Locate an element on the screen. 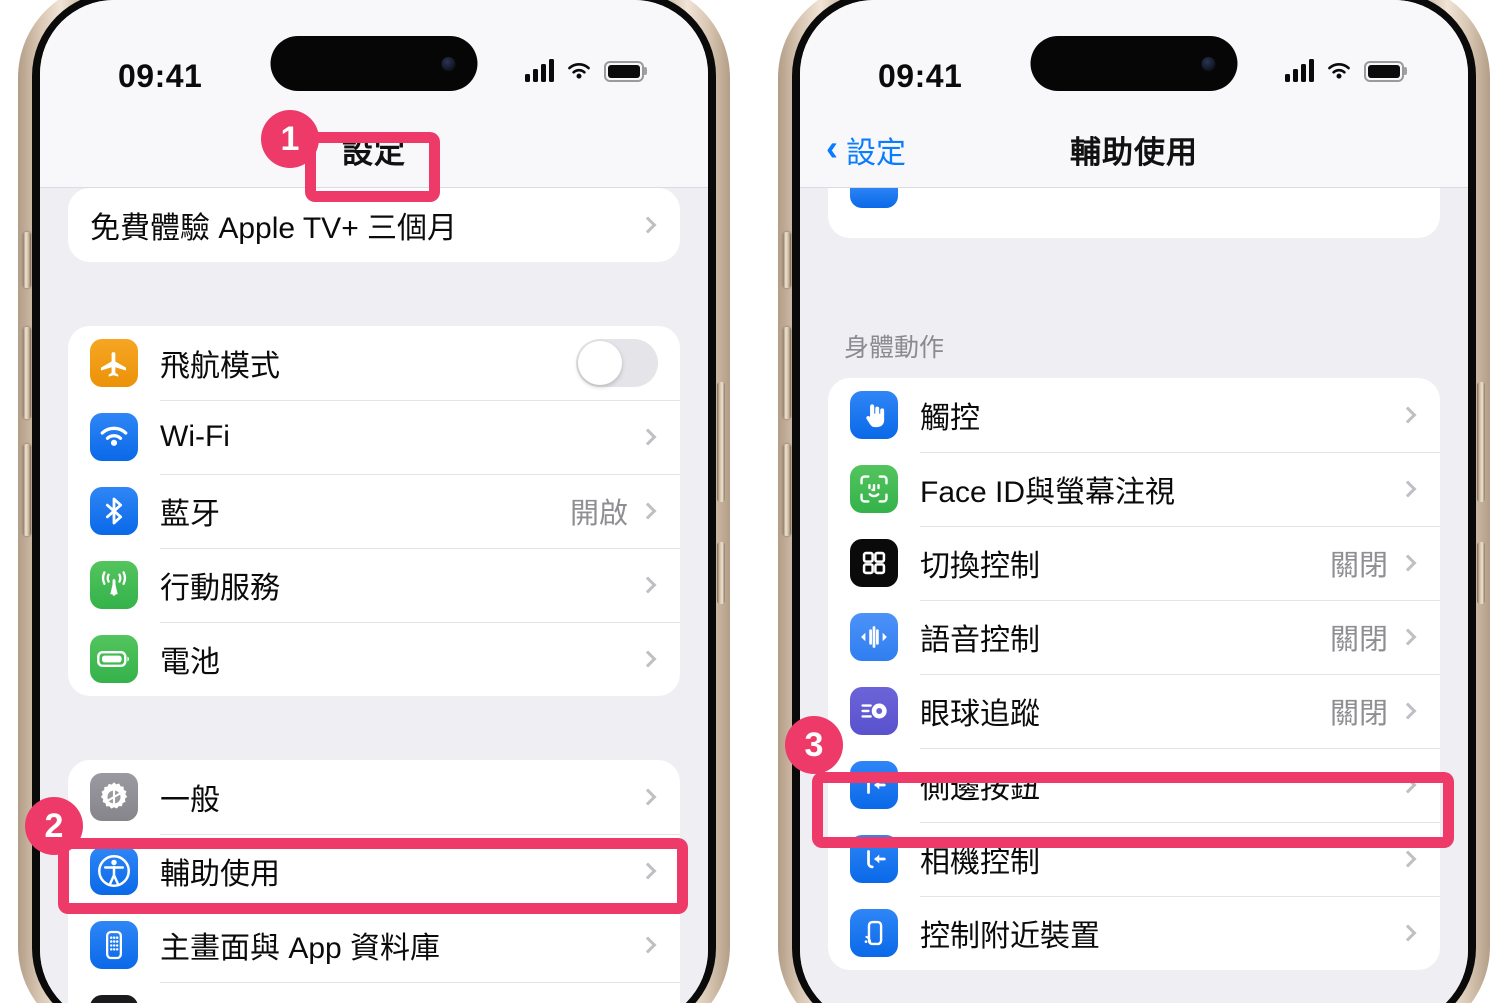 The width and height of the screenshot is (1500, 1003). back-button: ‹ 設定 is located at coordinates (866, 150).